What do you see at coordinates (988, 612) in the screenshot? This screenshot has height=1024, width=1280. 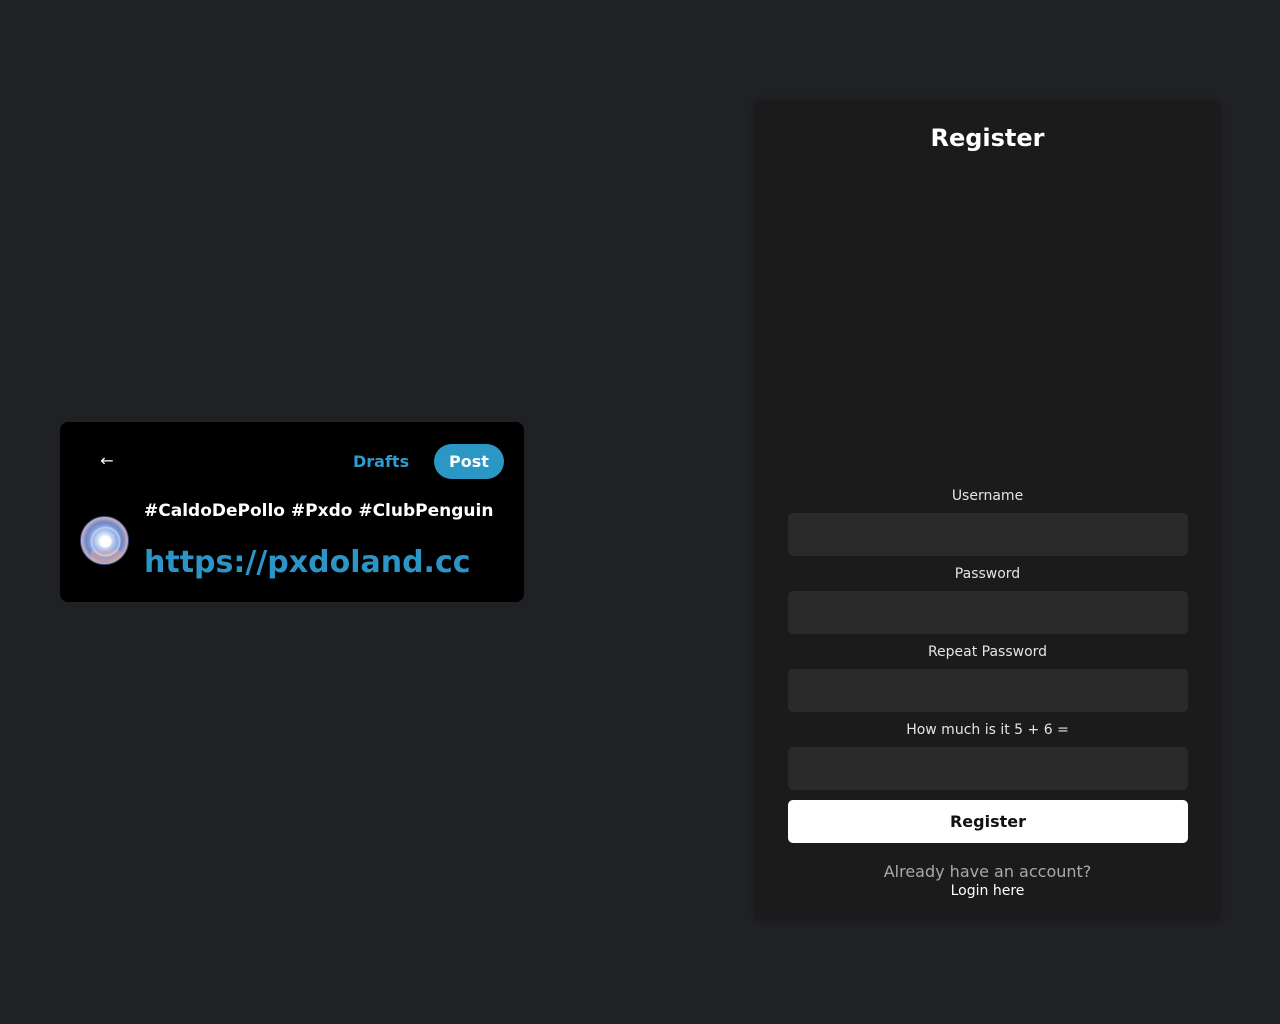 I see `password-input` at bounding box center [988, 612].